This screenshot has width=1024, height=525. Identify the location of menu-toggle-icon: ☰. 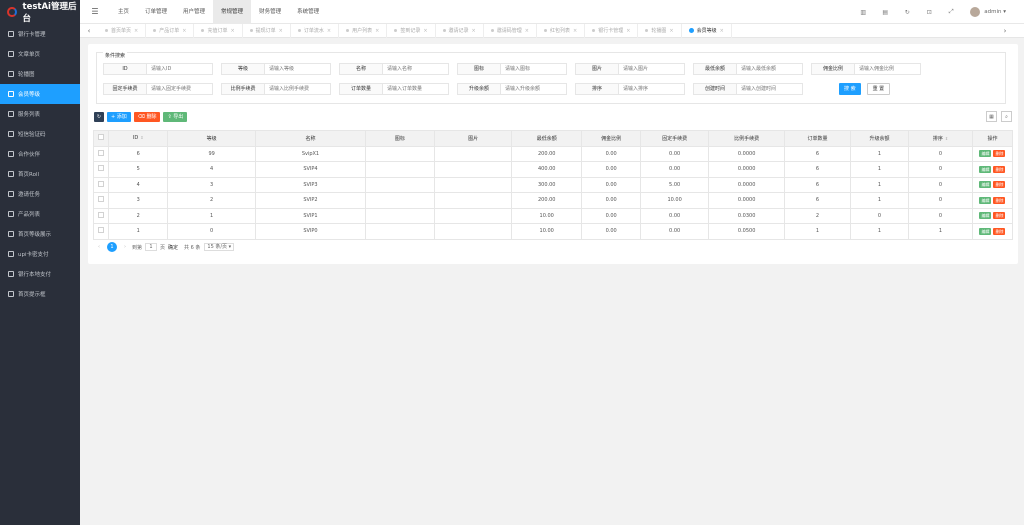
(95, 11).